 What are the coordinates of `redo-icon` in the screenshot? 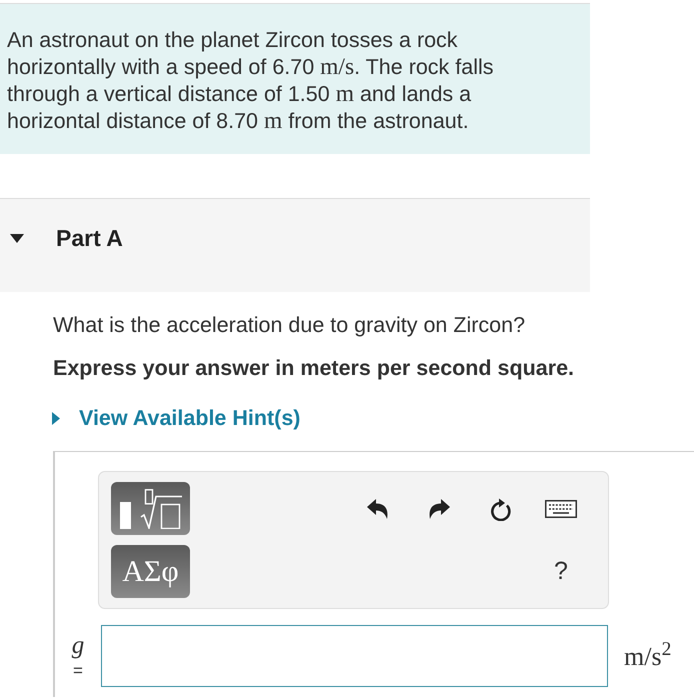 It's located at (439, 509).